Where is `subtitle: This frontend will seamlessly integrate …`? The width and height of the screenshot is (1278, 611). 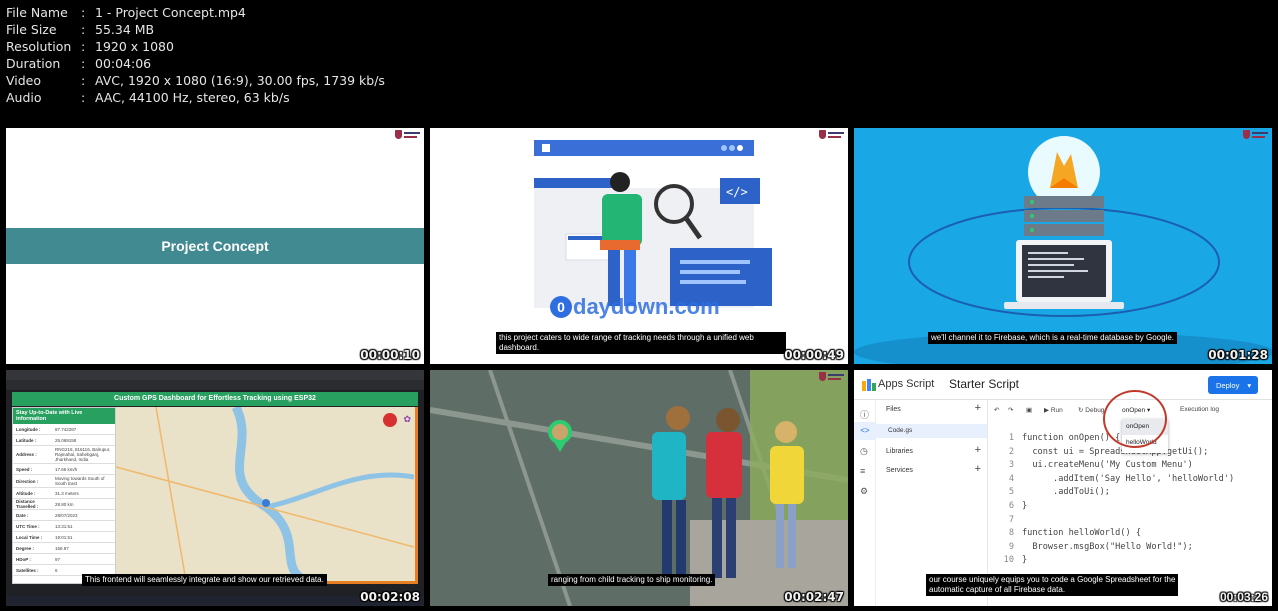
subtitle: This frontend will seamlessly integrate … is located at coordinates (204, 580).